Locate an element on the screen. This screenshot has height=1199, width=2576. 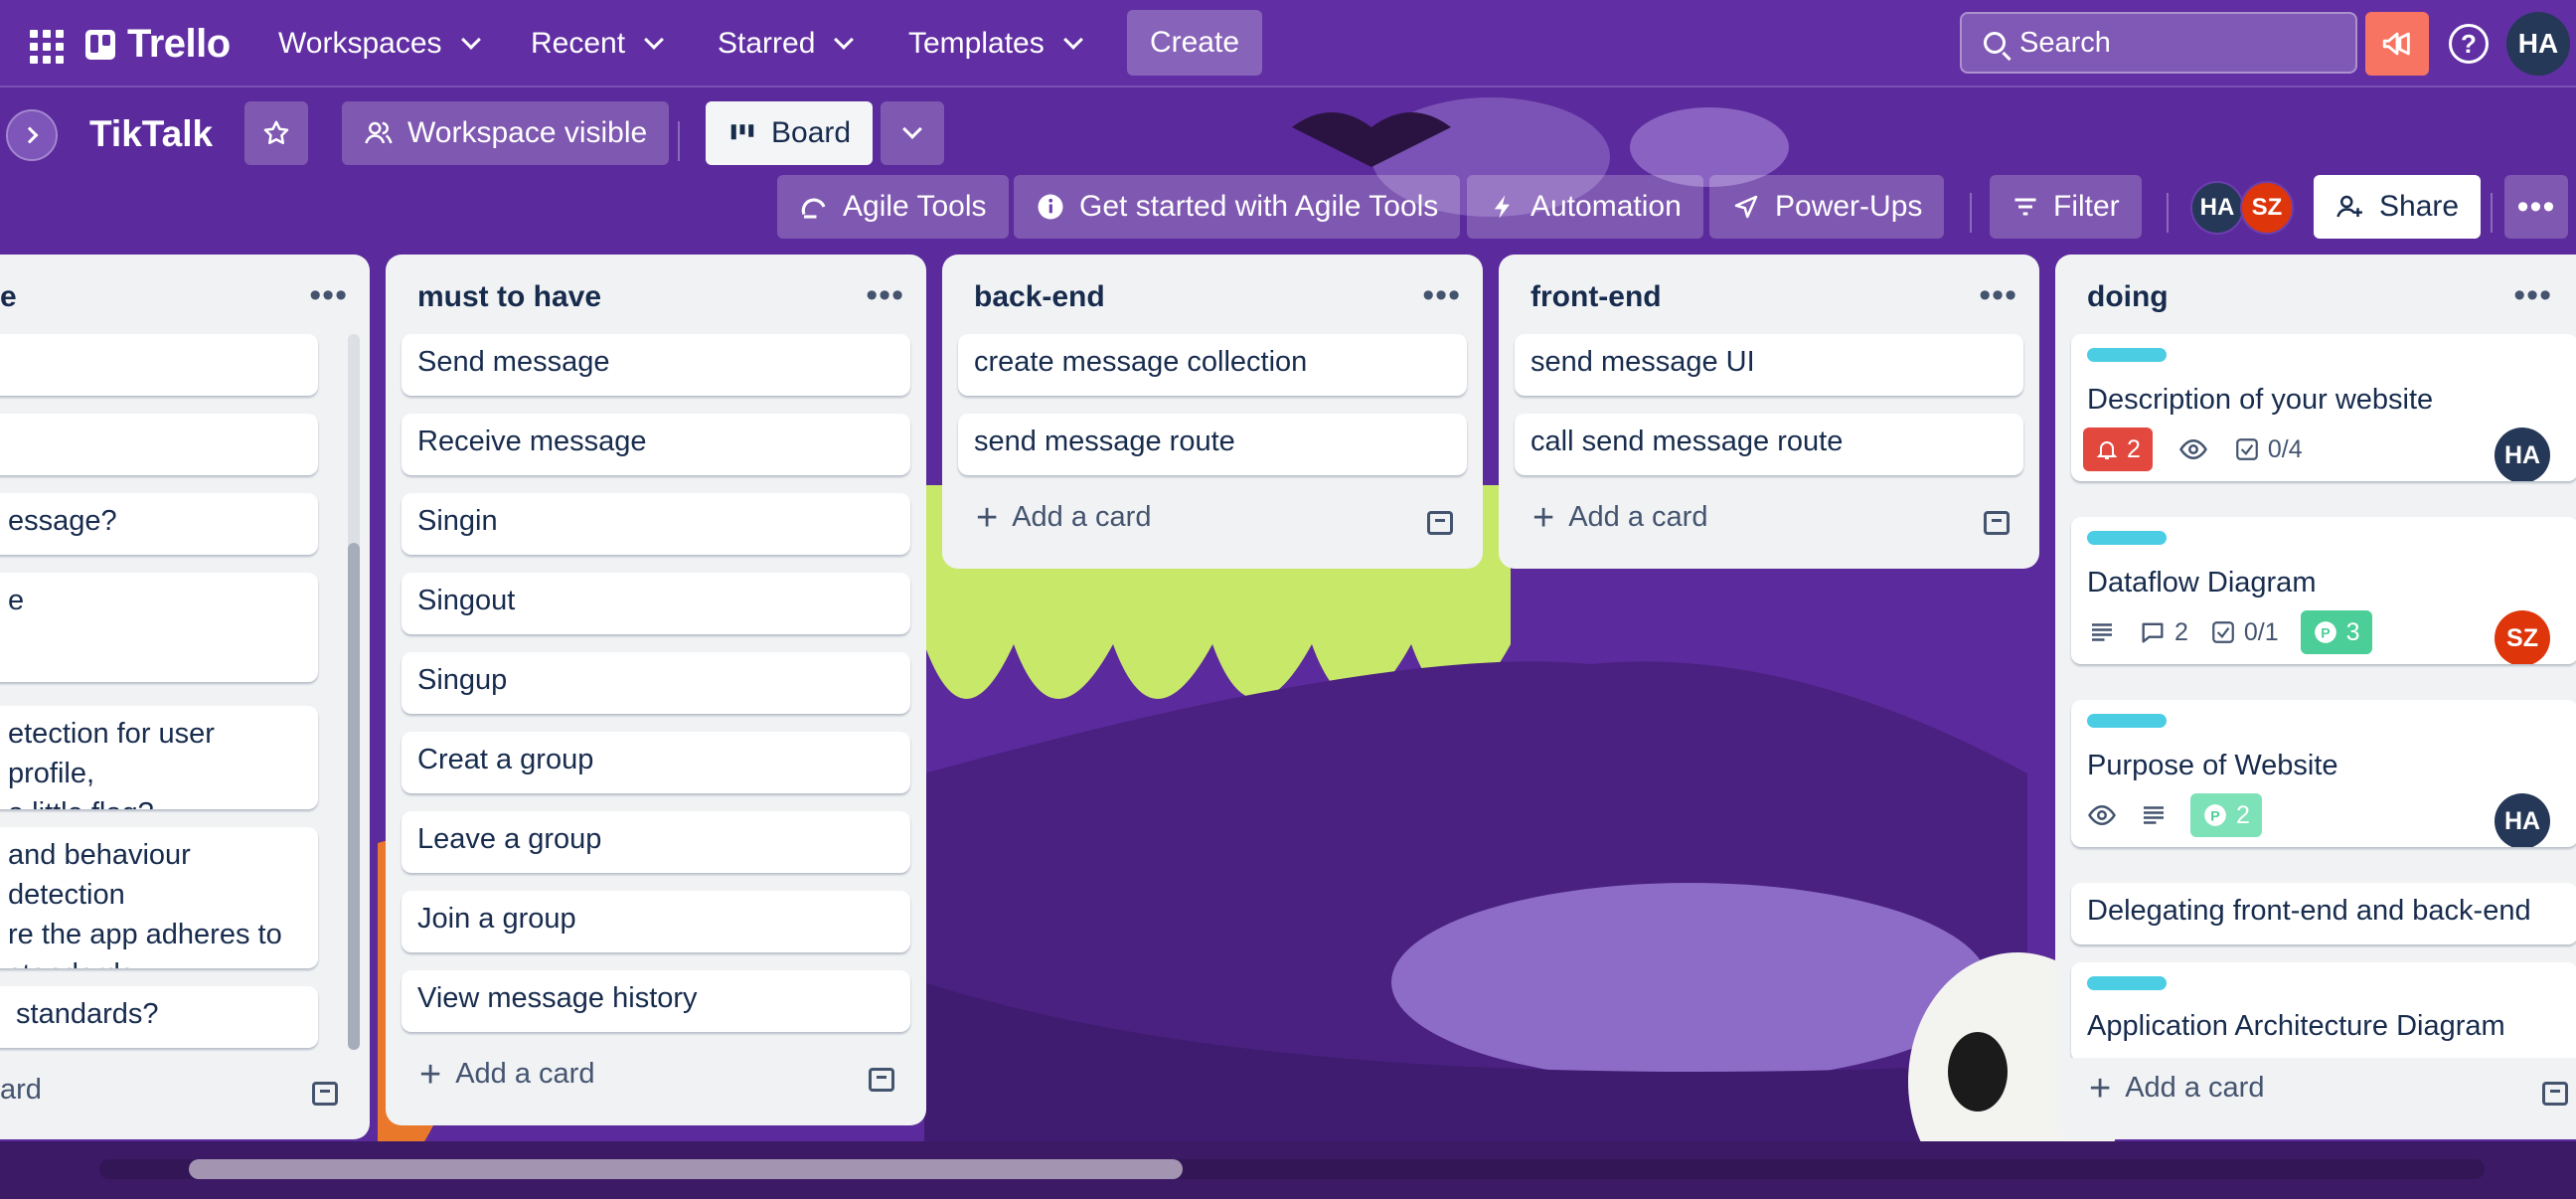
notification-button is located at coordinates (2397, 44).